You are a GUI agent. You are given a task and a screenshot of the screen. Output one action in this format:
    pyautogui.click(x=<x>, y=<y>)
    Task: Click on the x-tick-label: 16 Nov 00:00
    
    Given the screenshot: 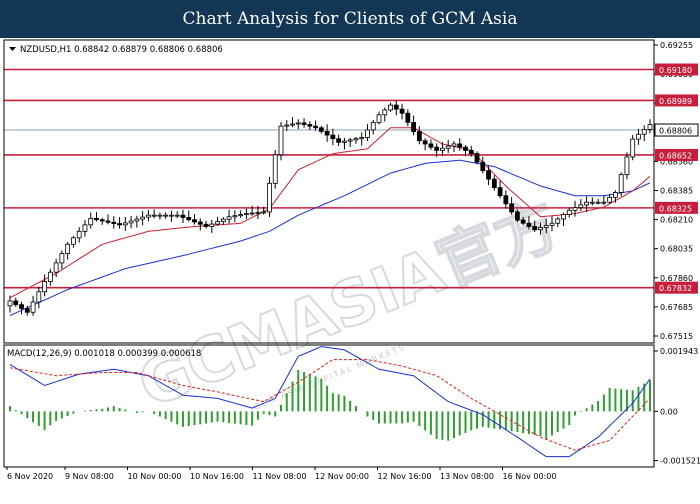 What is the action you would take?
    pyautogui.click(x=530, y=476)
    